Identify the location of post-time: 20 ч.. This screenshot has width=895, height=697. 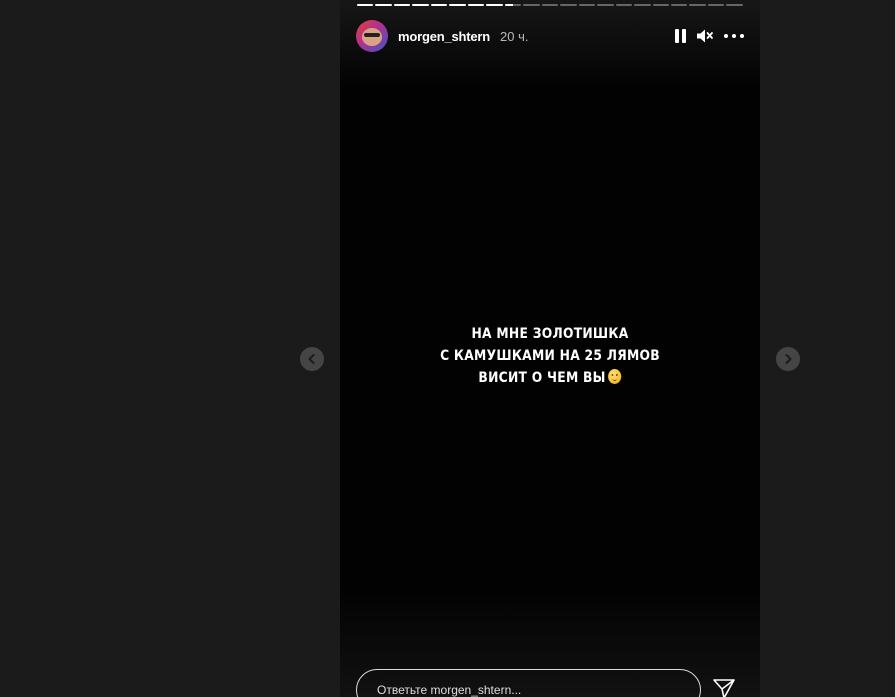
(514, 36).